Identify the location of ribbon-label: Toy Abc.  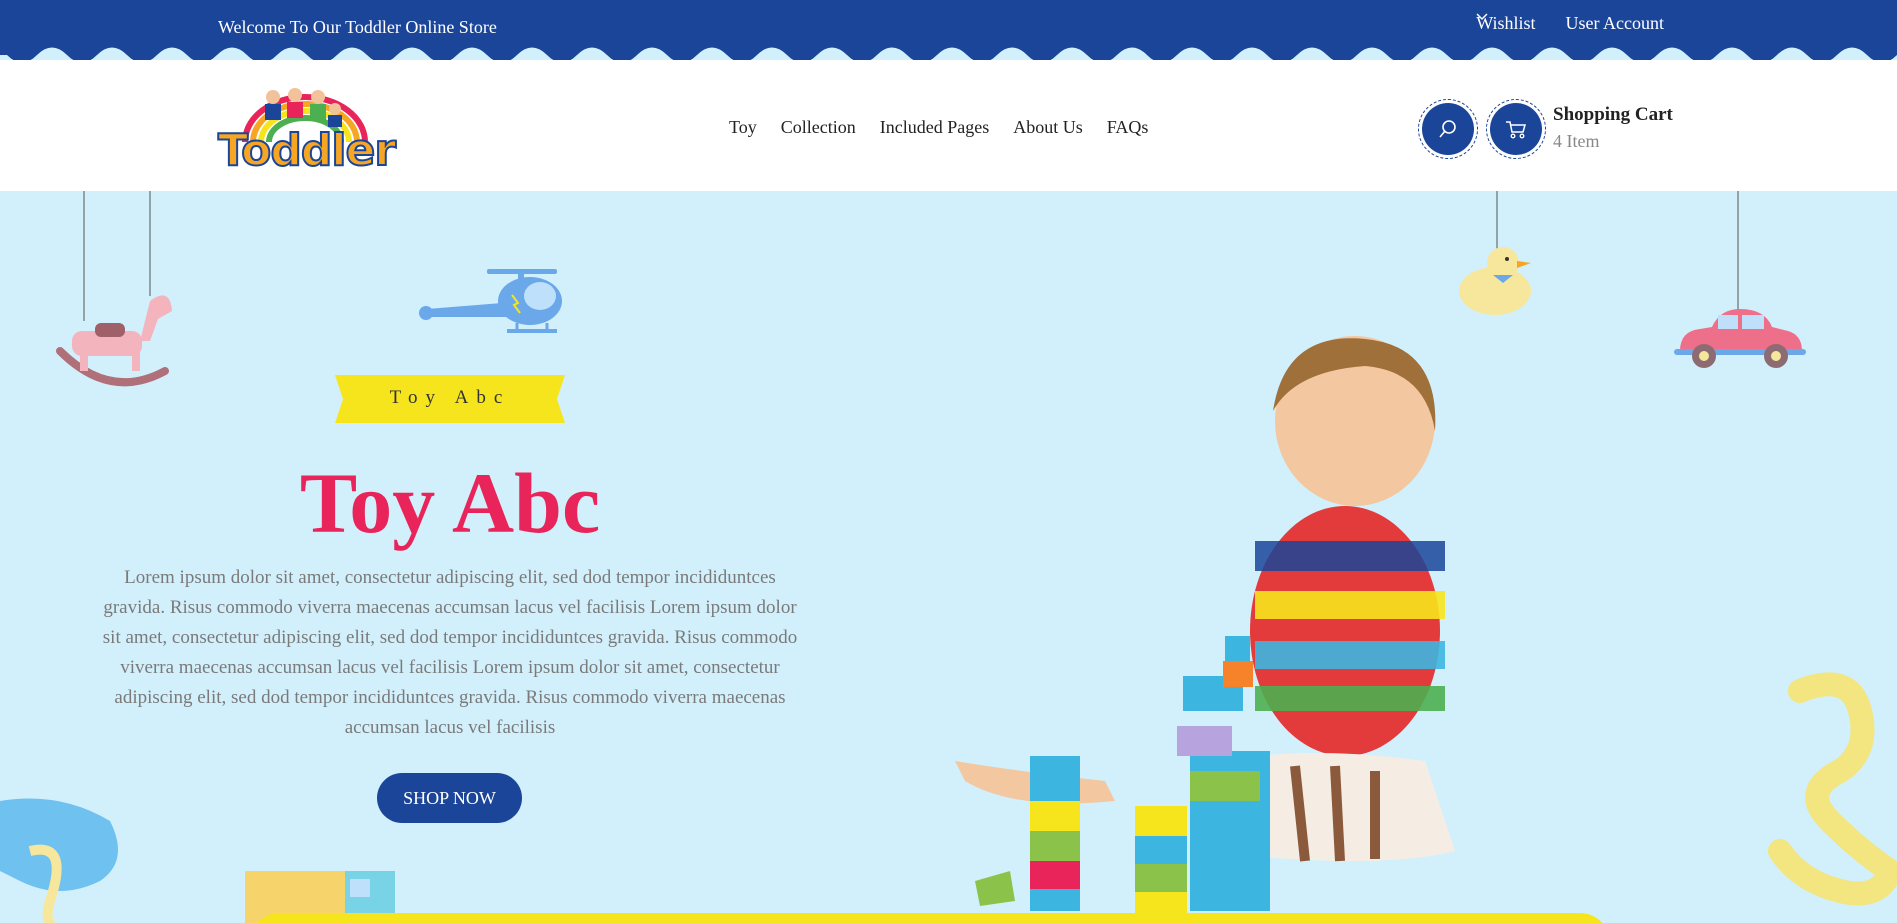
(450, 397).